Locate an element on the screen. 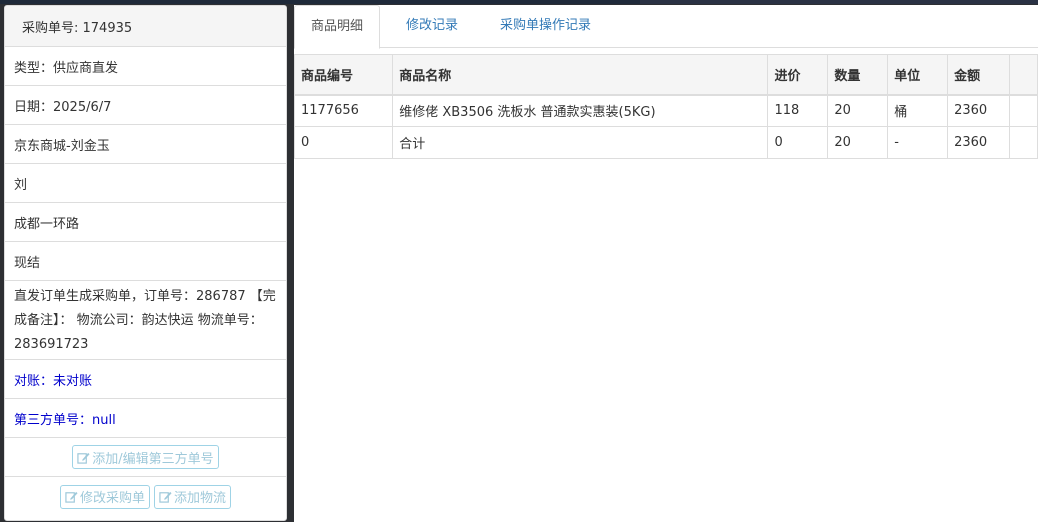 Image resolution: width=1038 pixels, height=522 pixels. col-amount: 金额 is located at coordinates (978, 75).